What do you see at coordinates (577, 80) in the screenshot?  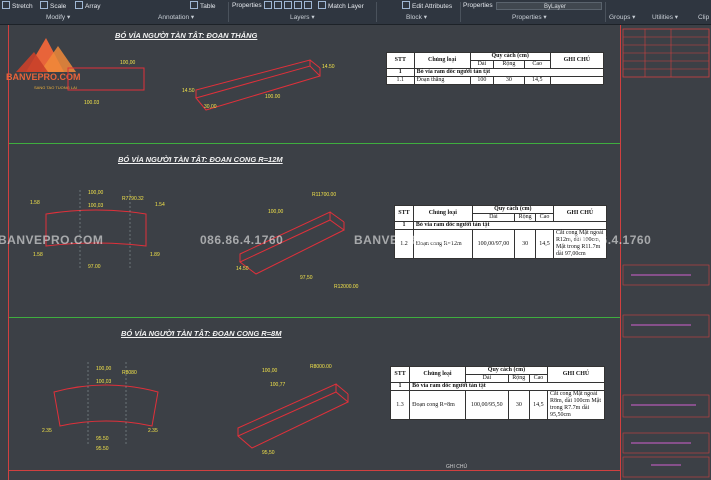 I see `row-note` at bounding box center [577, 80].